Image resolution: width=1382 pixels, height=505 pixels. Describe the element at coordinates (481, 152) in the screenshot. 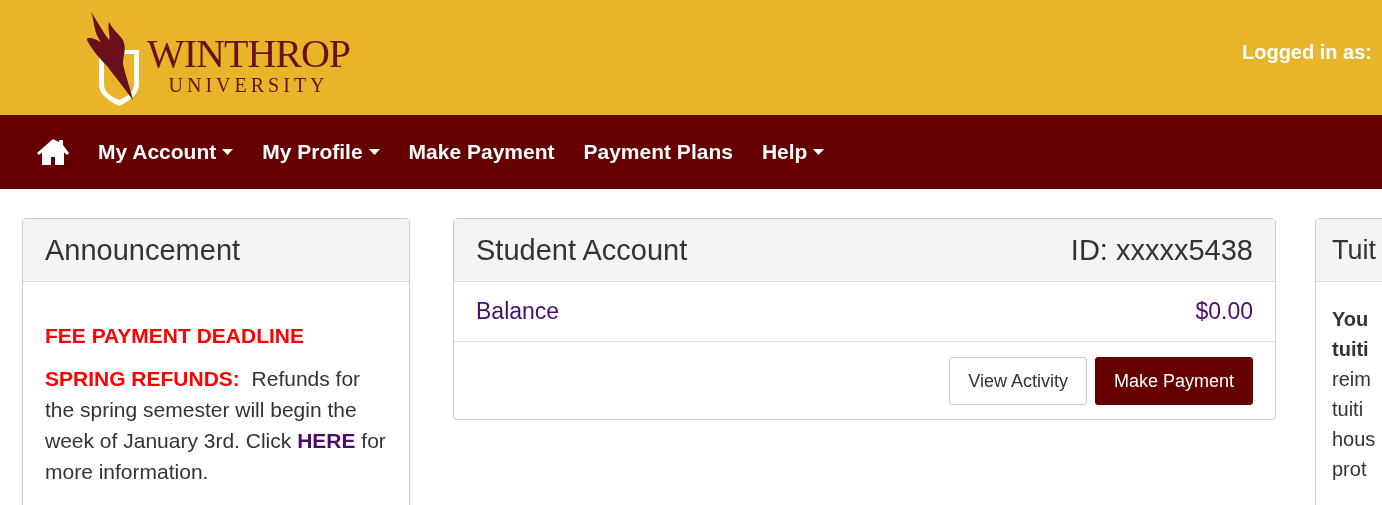

I see `nav-link: Make Payment` at that location.